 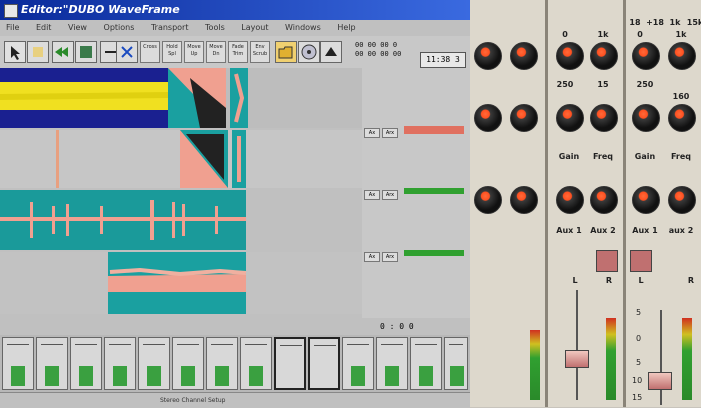 I want to click on track-4-waveform, so click(x=181, y=283).